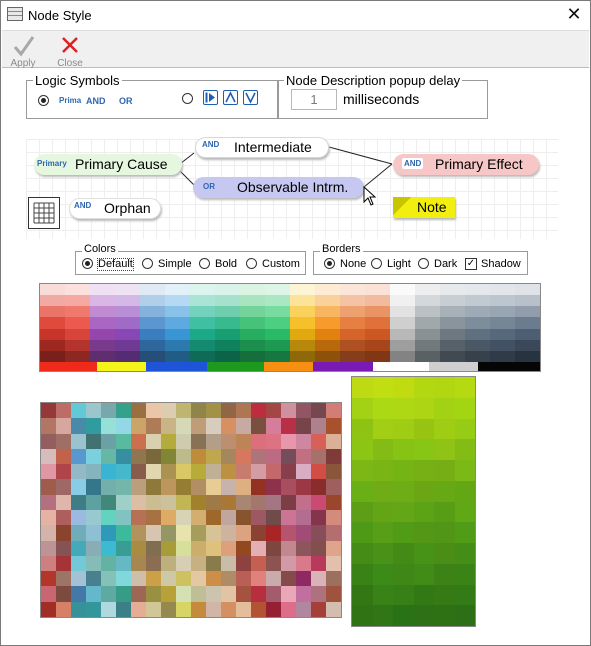 Image resolution: width=591 pixels, height=646 pixels. Describe the element at coordinates (115, 208) in the screenshot. I see `node-orphan: AND Orphan` at that location.